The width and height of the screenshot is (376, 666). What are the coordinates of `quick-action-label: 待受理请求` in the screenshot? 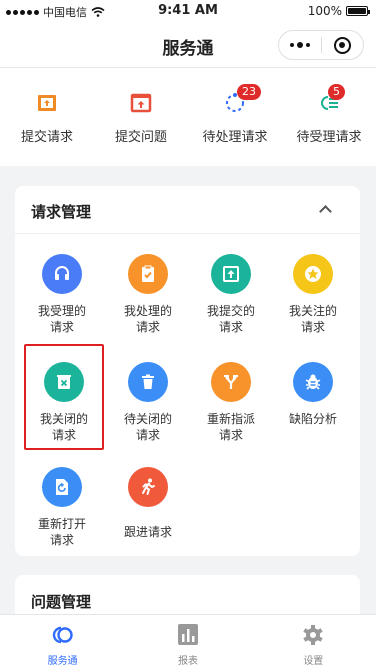 It's located at (329, 137).